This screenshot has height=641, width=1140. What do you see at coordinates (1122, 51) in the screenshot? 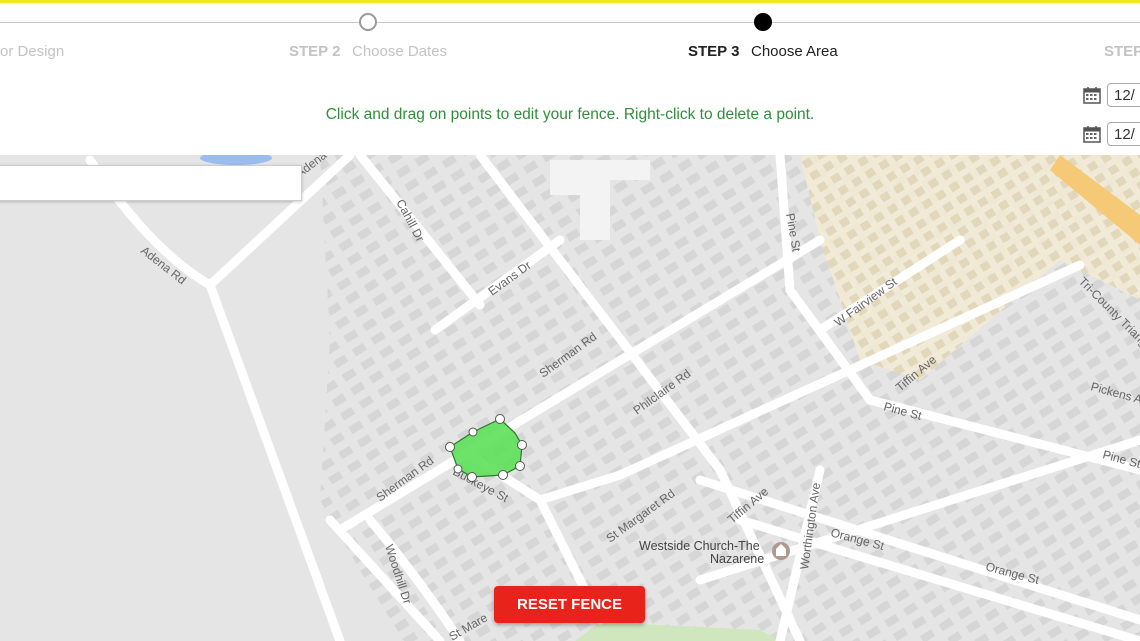
I see `step-4-number: STEP` at bounding box center [1122, 51].